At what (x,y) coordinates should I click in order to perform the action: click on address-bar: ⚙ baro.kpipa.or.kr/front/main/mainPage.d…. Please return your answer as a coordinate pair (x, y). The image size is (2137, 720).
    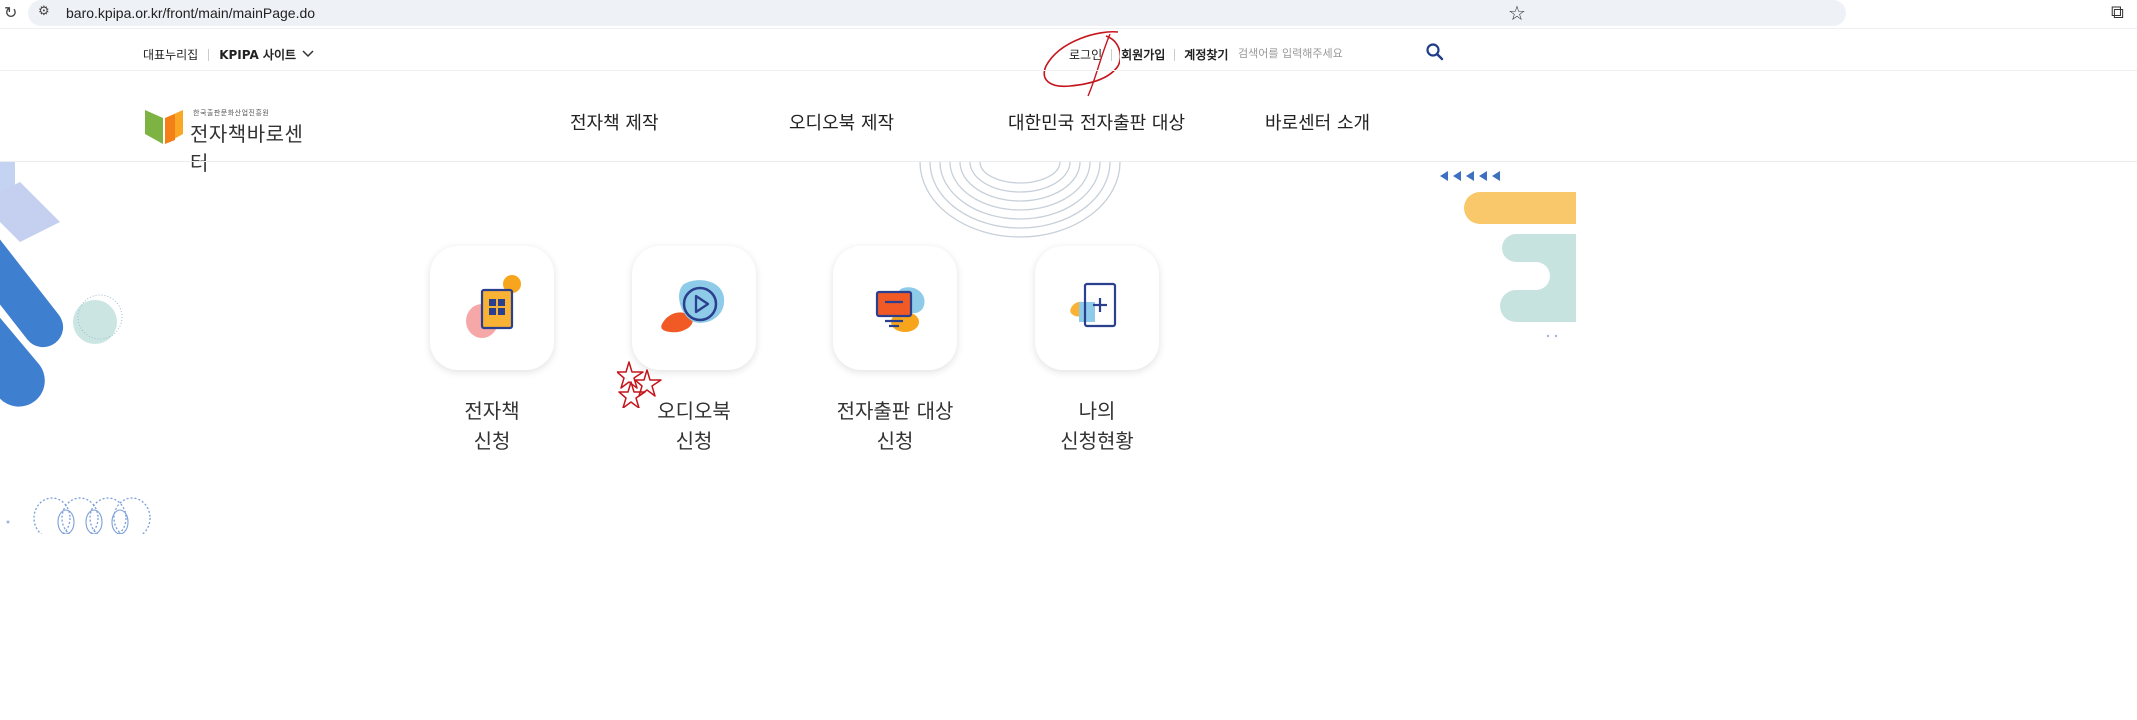
    Looking at the image, I should click on (937, 13).